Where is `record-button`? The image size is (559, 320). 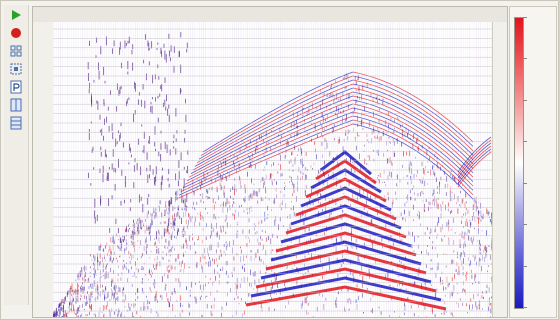 record-button is located at coordinates (16, 33).